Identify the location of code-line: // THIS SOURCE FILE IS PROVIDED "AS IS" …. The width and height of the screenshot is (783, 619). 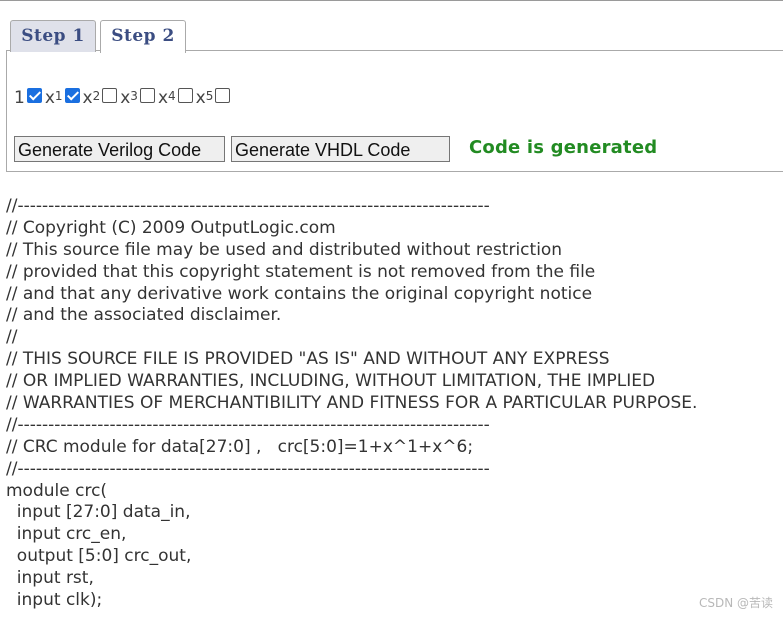
(308, 359).